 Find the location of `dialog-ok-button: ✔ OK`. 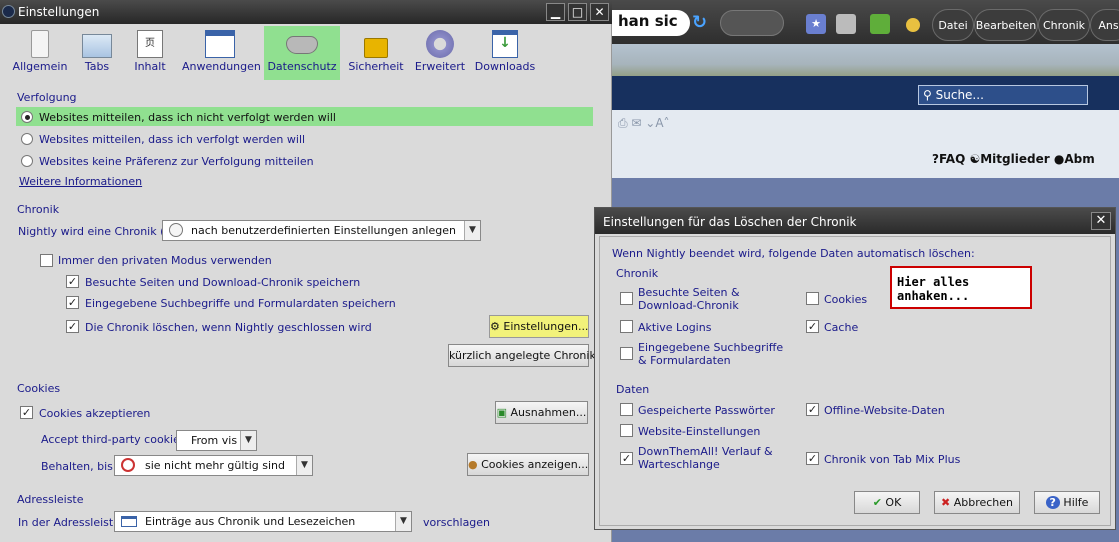

dialog-ok-button: ✔ OK is located at coordinates (887, 502).